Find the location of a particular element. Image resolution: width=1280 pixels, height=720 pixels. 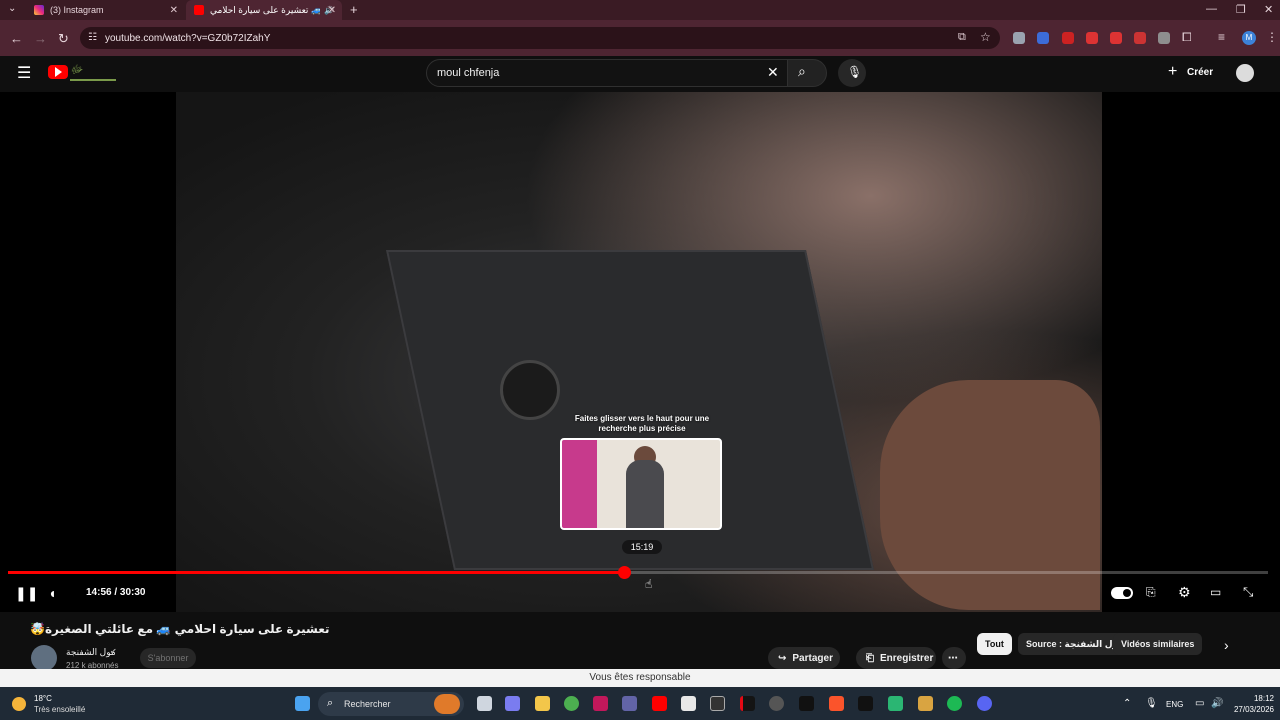

new-tab-plus-icon: + is located at coordinates (354, 9).